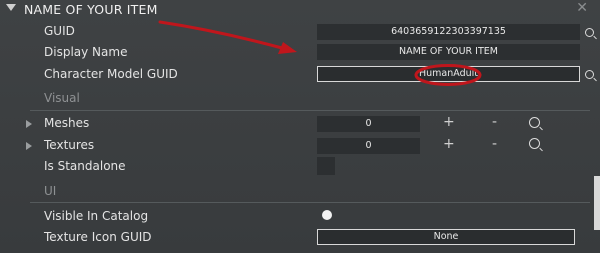 The height and width of the screenshot is (253, 600). What do you see at coordinates (287, 48) in the screenshot?
I see `annotation-arrow-head-icon` at bounding box center [287, 48].